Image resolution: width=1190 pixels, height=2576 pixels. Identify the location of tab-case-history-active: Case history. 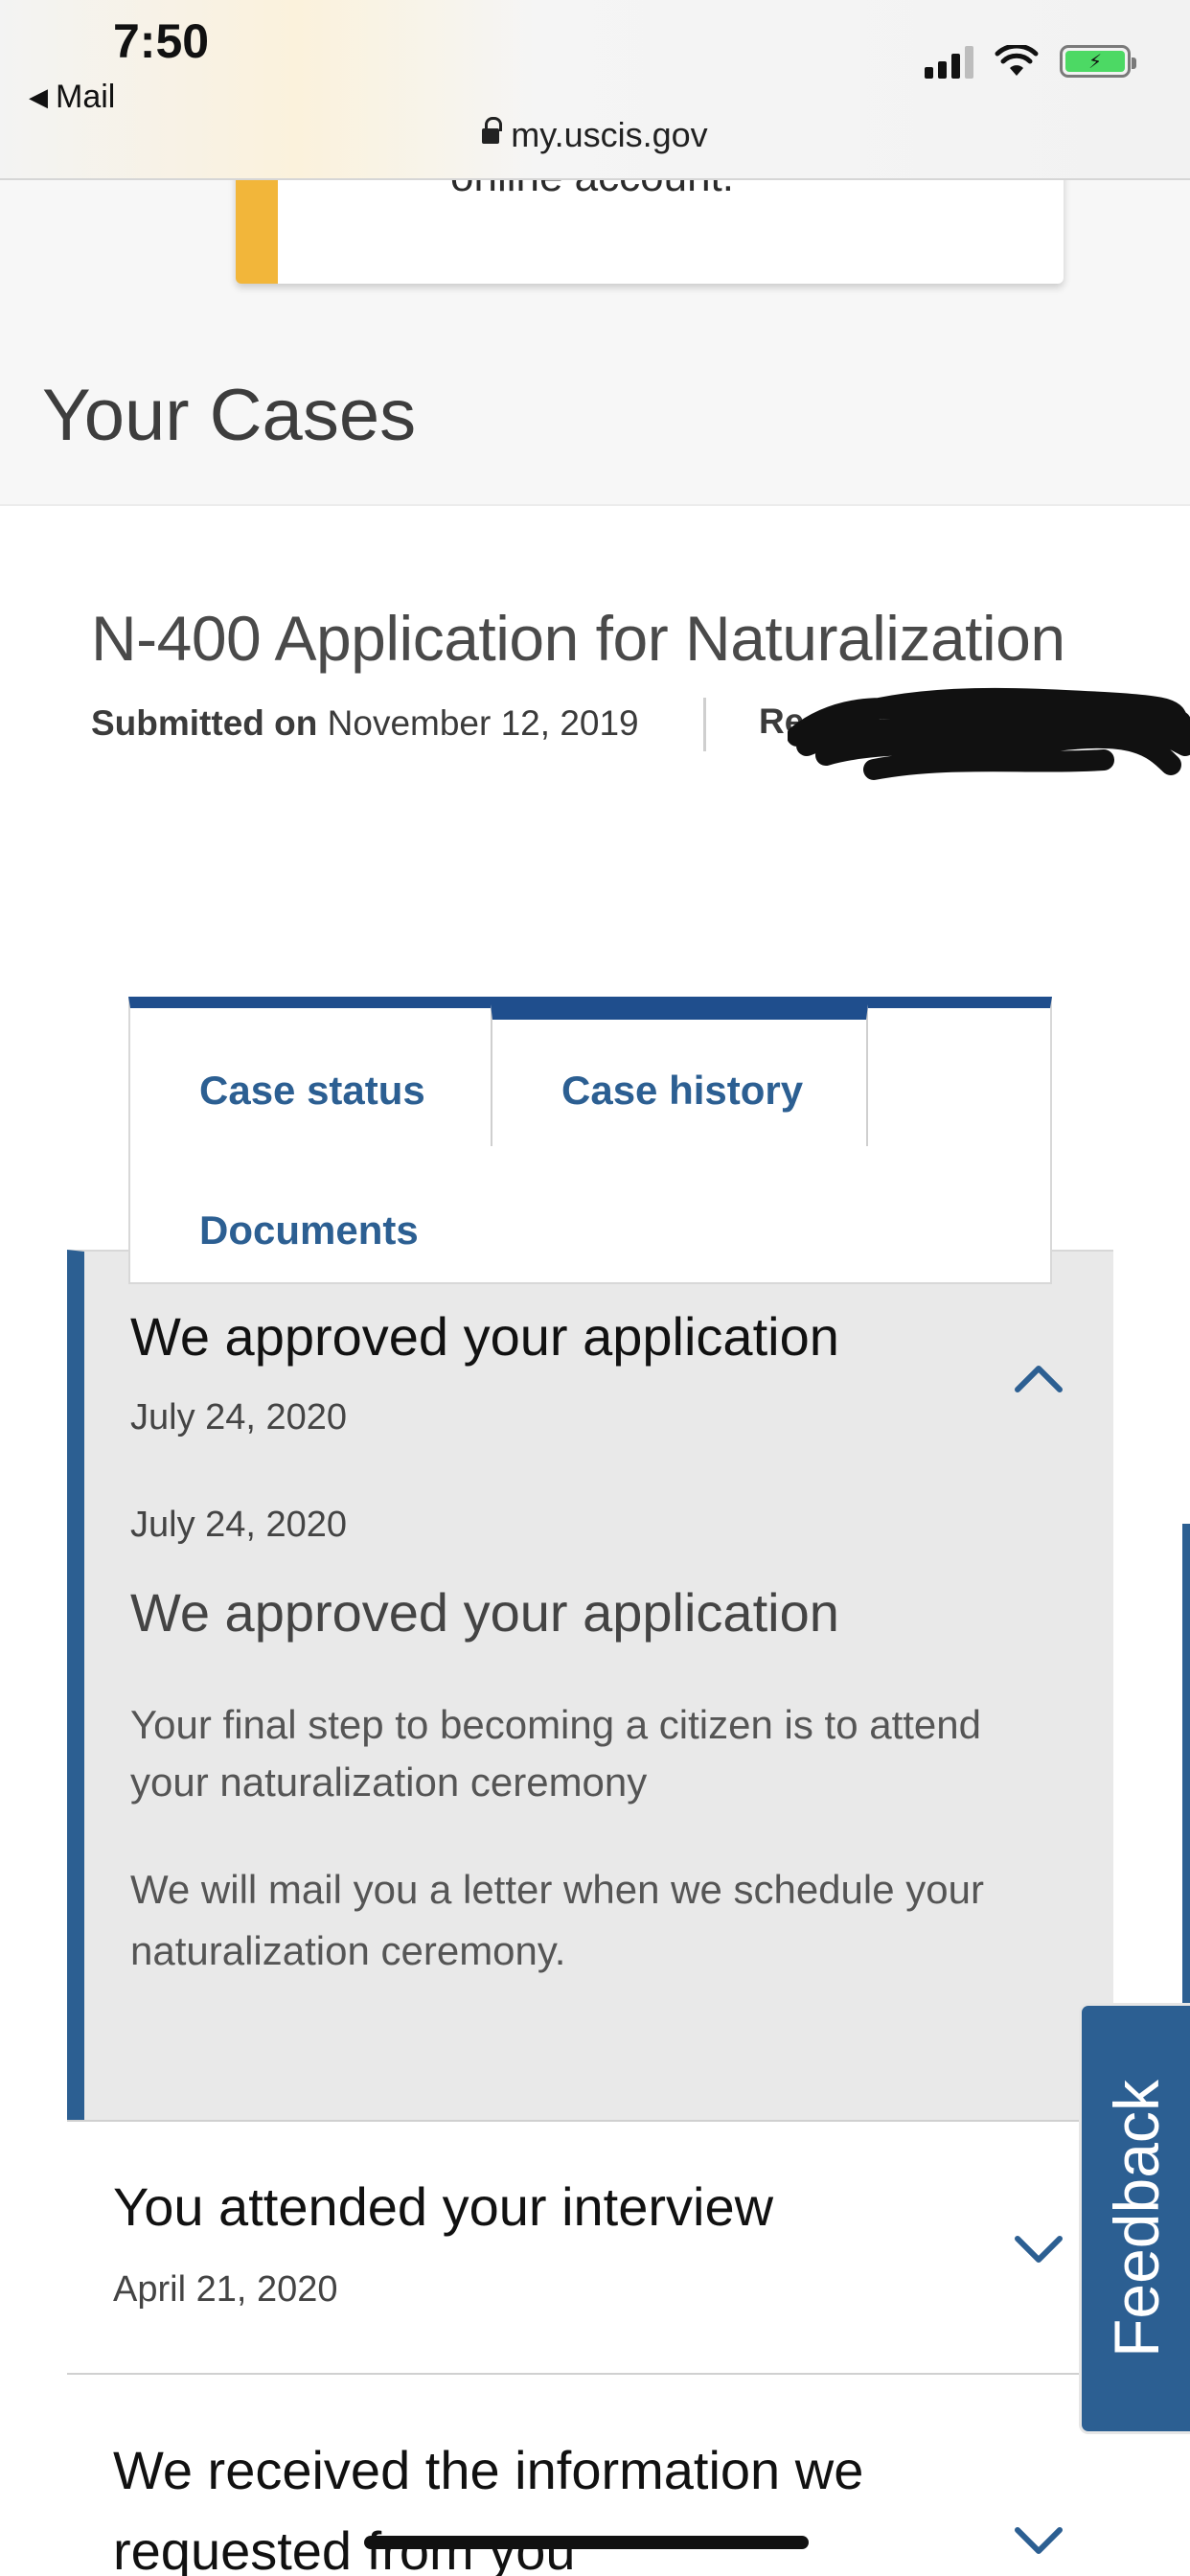
(680, 1075).